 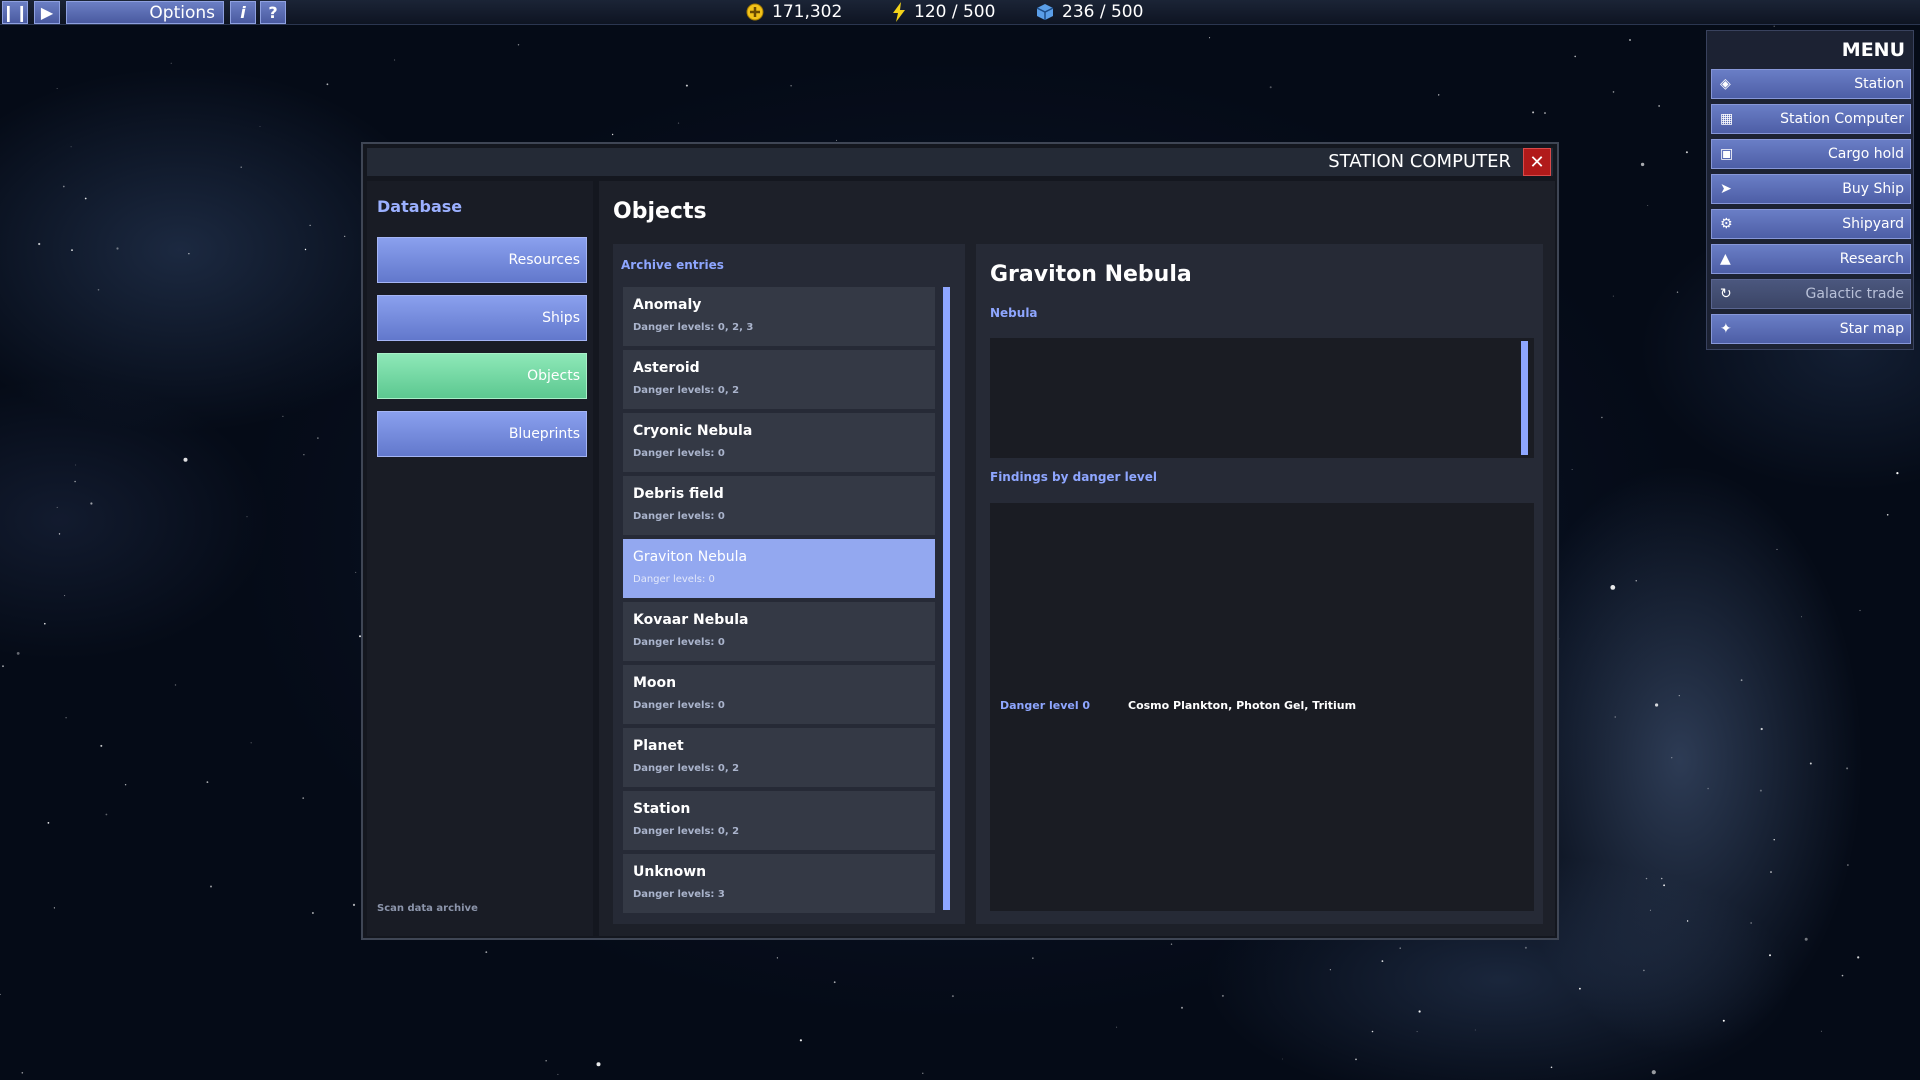 I want to click on sidebar-item-label: Blueprints, so click(x=544, y=434).